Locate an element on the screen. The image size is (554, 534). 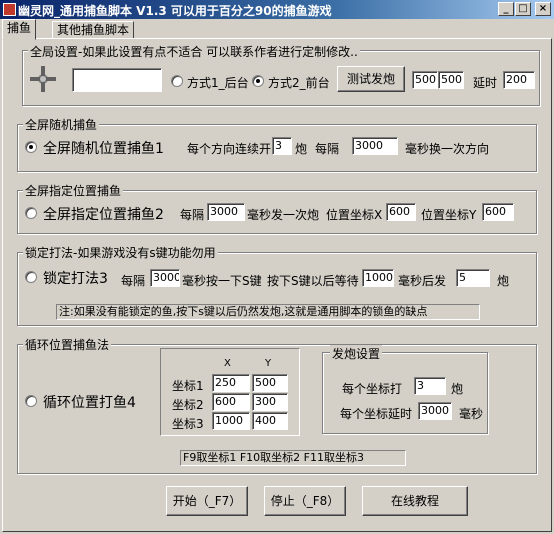
col-x-header: X is located at coordinates (227, 363).